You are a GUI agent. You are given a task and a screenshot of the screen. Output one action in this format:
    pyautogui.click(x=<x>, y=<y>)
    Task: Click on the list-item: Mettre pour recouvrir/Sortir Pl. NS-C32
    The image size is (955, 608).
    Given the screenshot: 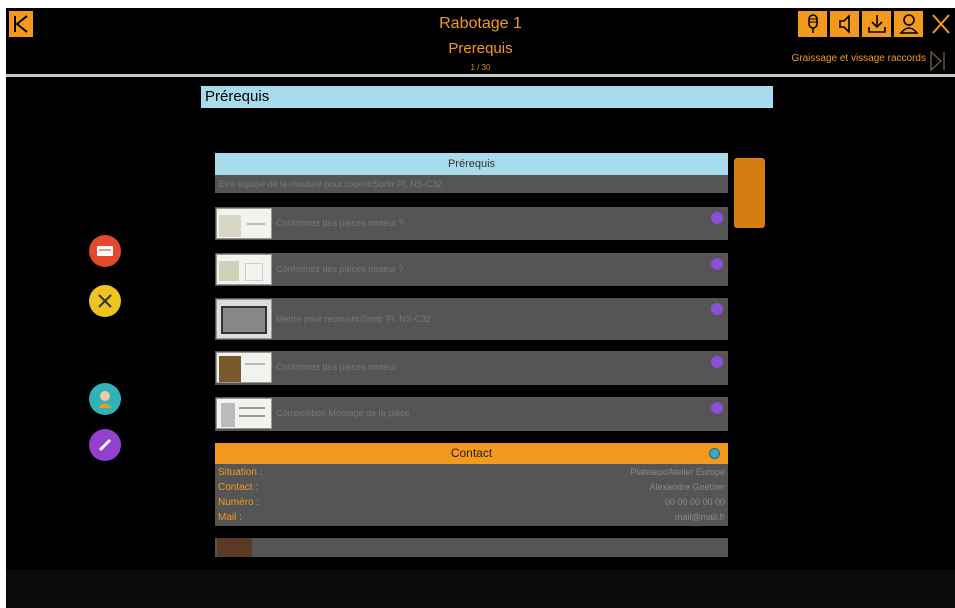 What is the action you would take?
    pyautogui.click(x=471, y=319)
    